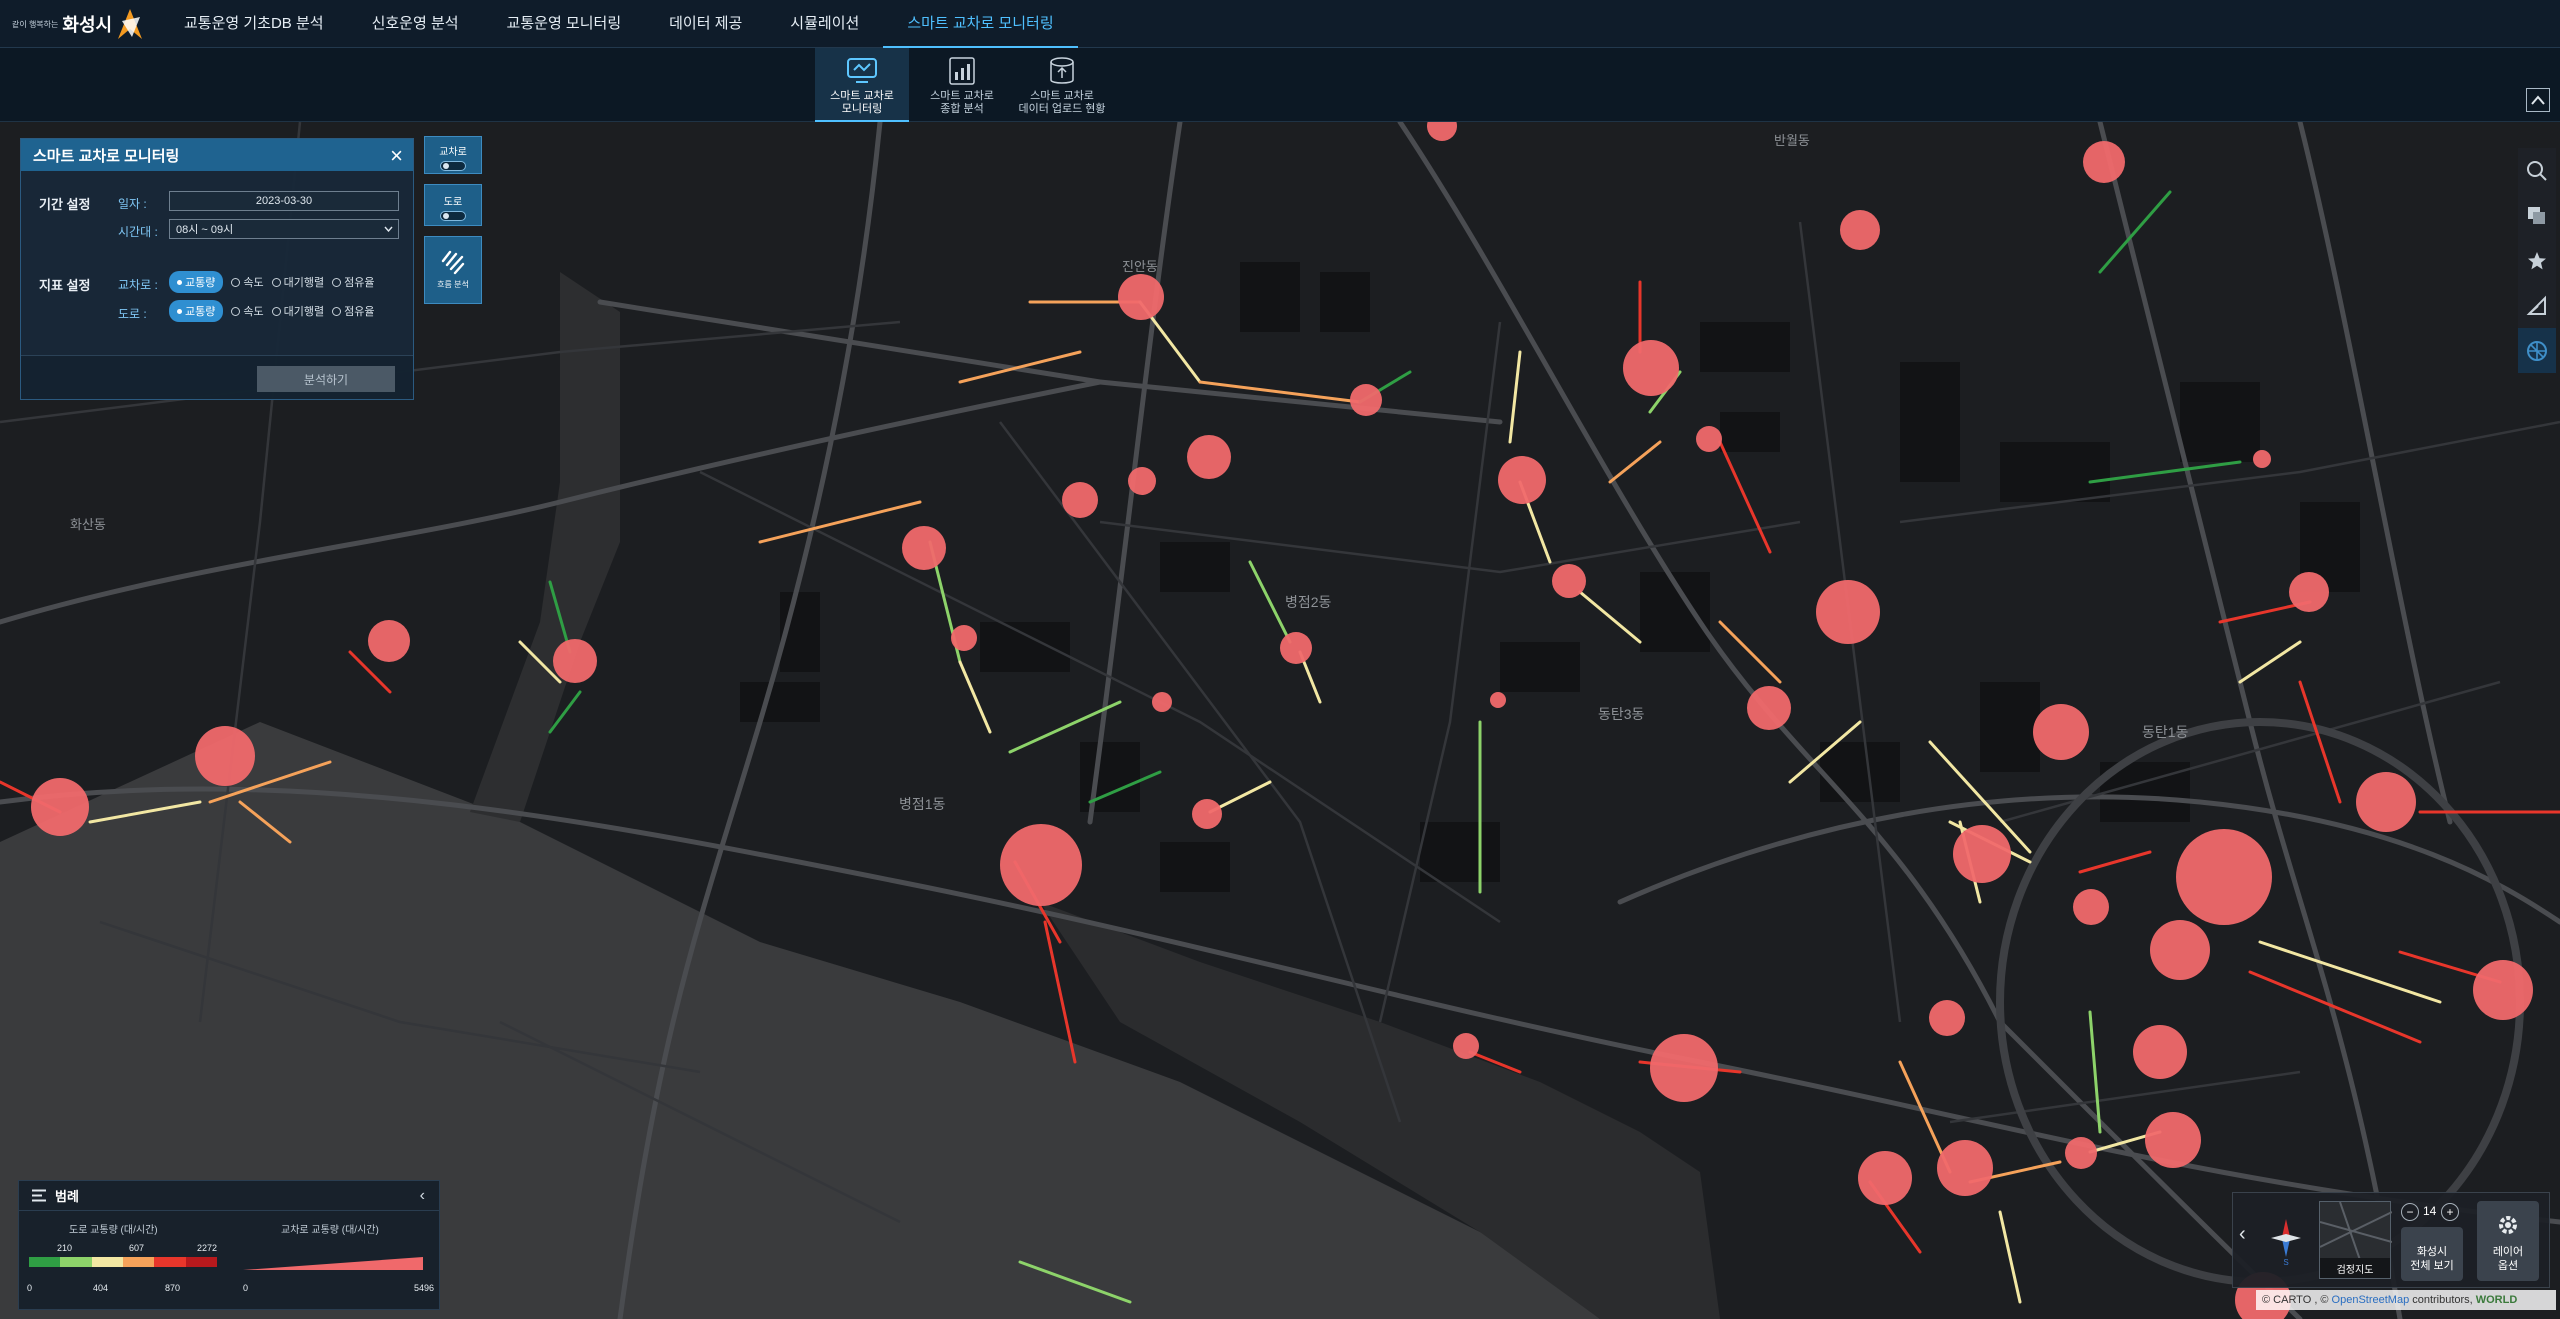  Describe the element at coordinates (229, 1196) in the screenshot. I see `legend-header: 범례` at that location.